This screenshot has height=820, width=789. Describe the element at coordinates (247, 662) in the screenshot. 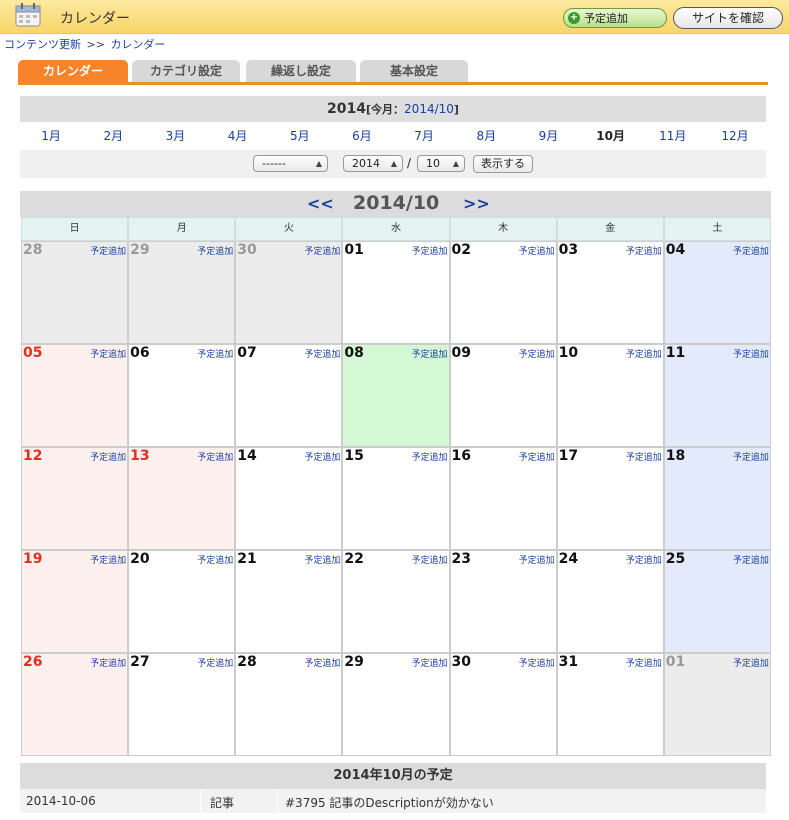

I see `day-number: 28` at that location.